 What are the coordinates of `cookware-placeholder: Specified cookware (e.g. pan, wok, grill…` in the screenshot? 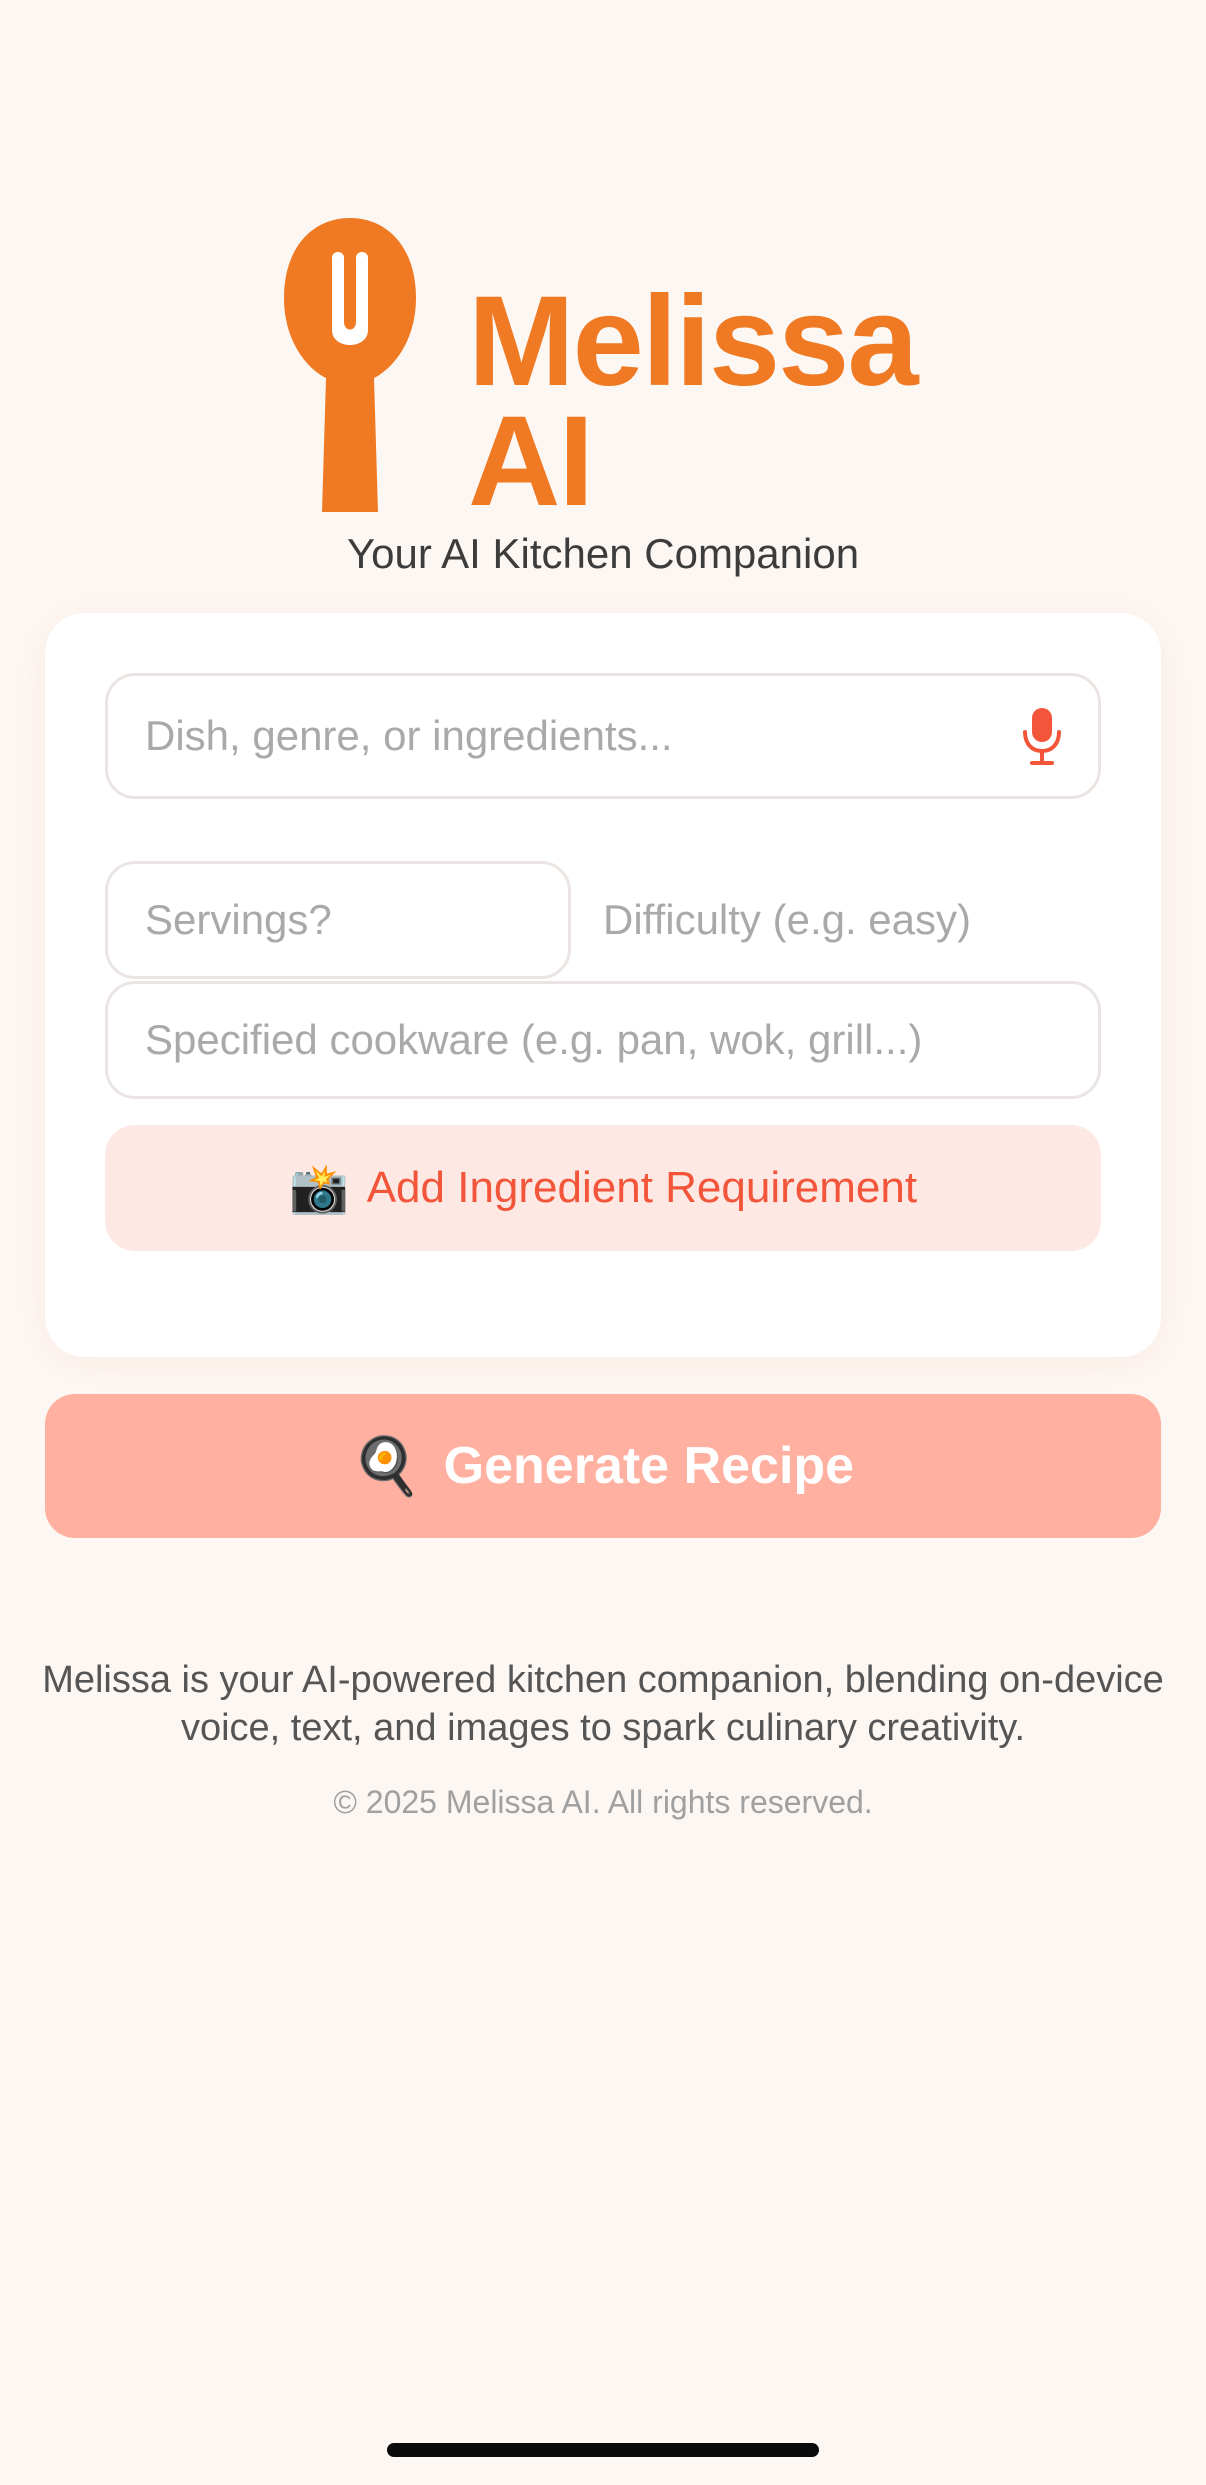 It's located at (534, 1039).